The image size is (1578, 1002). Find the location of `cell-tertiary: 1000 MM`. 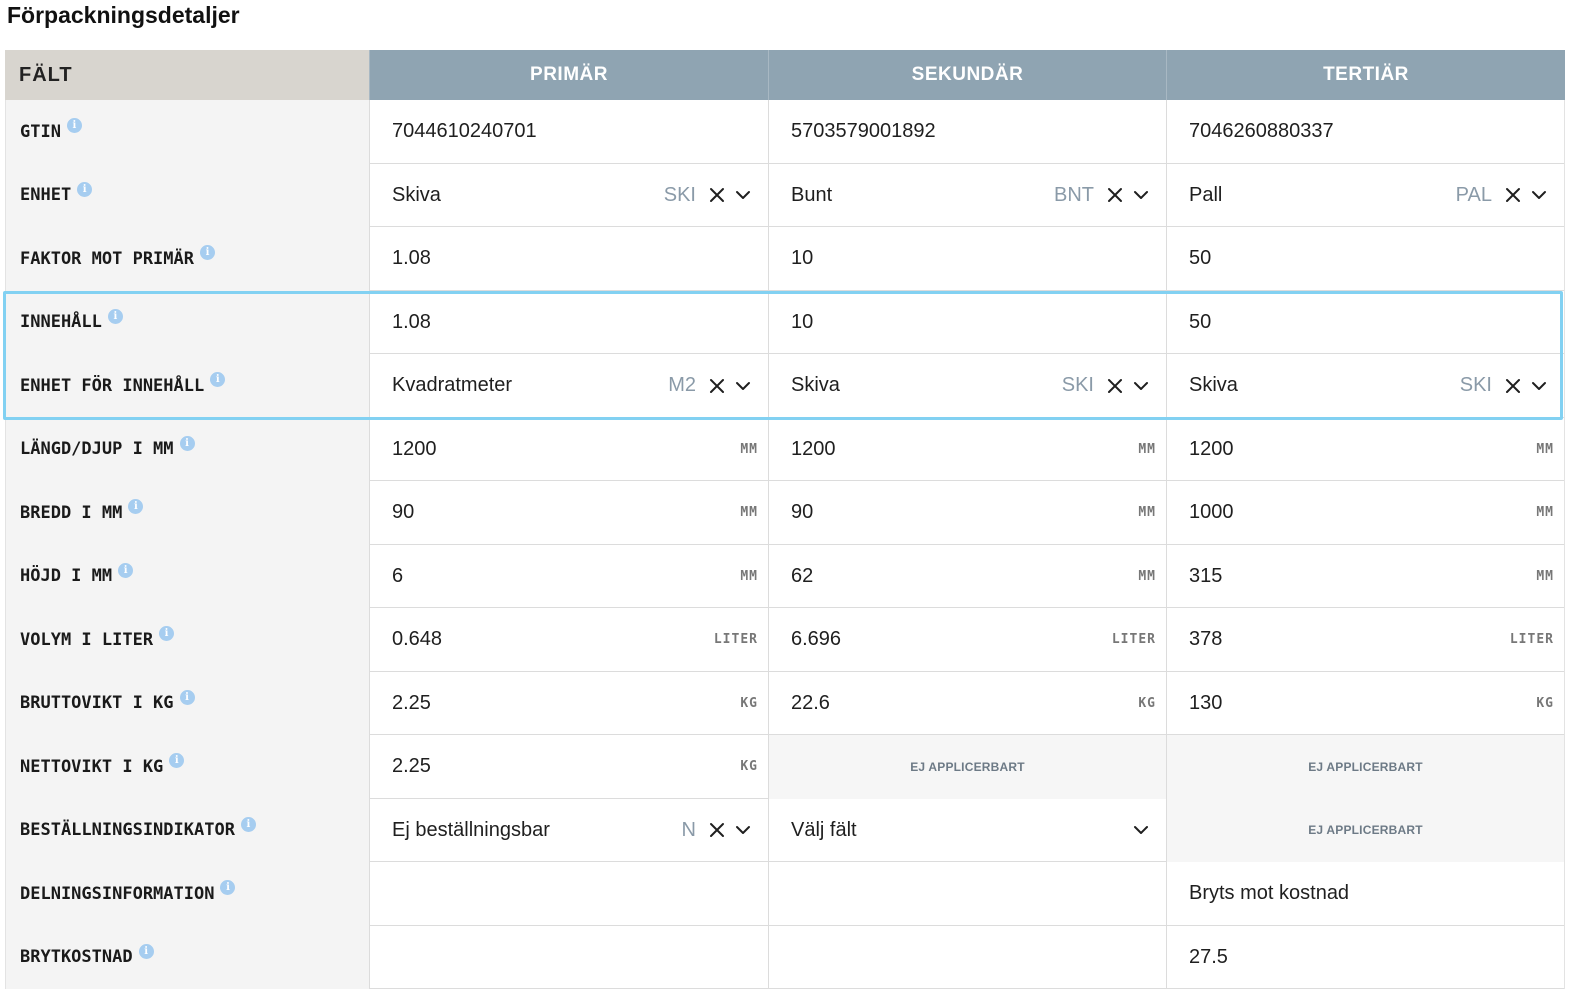

cell-tertiary: 1000 MM is located at coordinates (1365, 513).